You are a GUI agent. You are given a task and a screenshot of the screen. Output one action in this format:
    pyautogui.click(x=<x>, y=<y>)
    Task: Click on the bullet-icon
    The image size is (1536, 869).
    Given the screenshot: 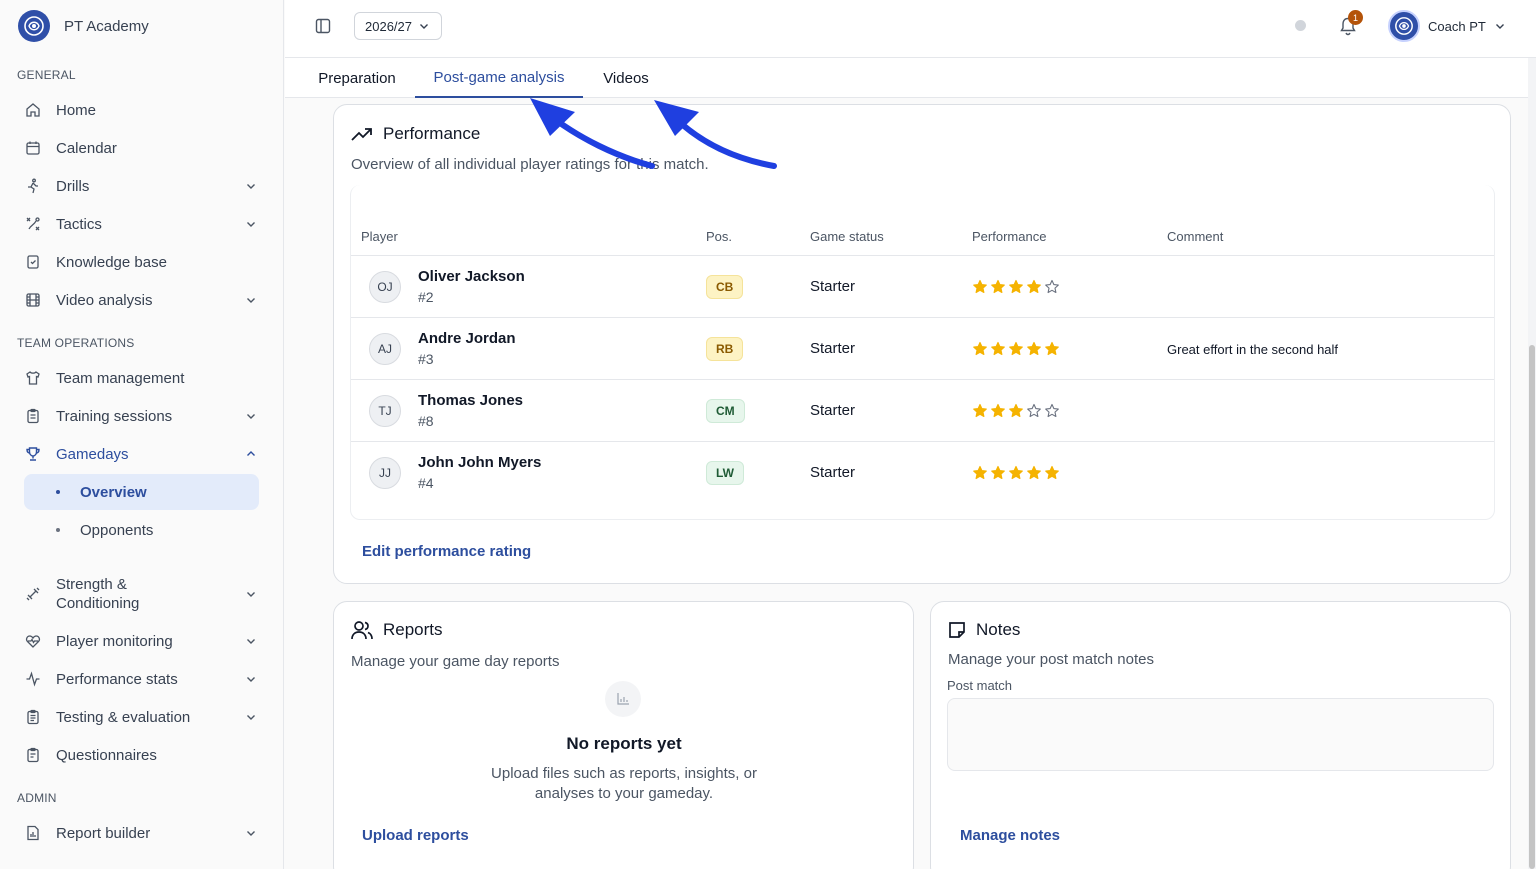 What is the action you would take?
    pyautogui.click(x=58, y=530)
    